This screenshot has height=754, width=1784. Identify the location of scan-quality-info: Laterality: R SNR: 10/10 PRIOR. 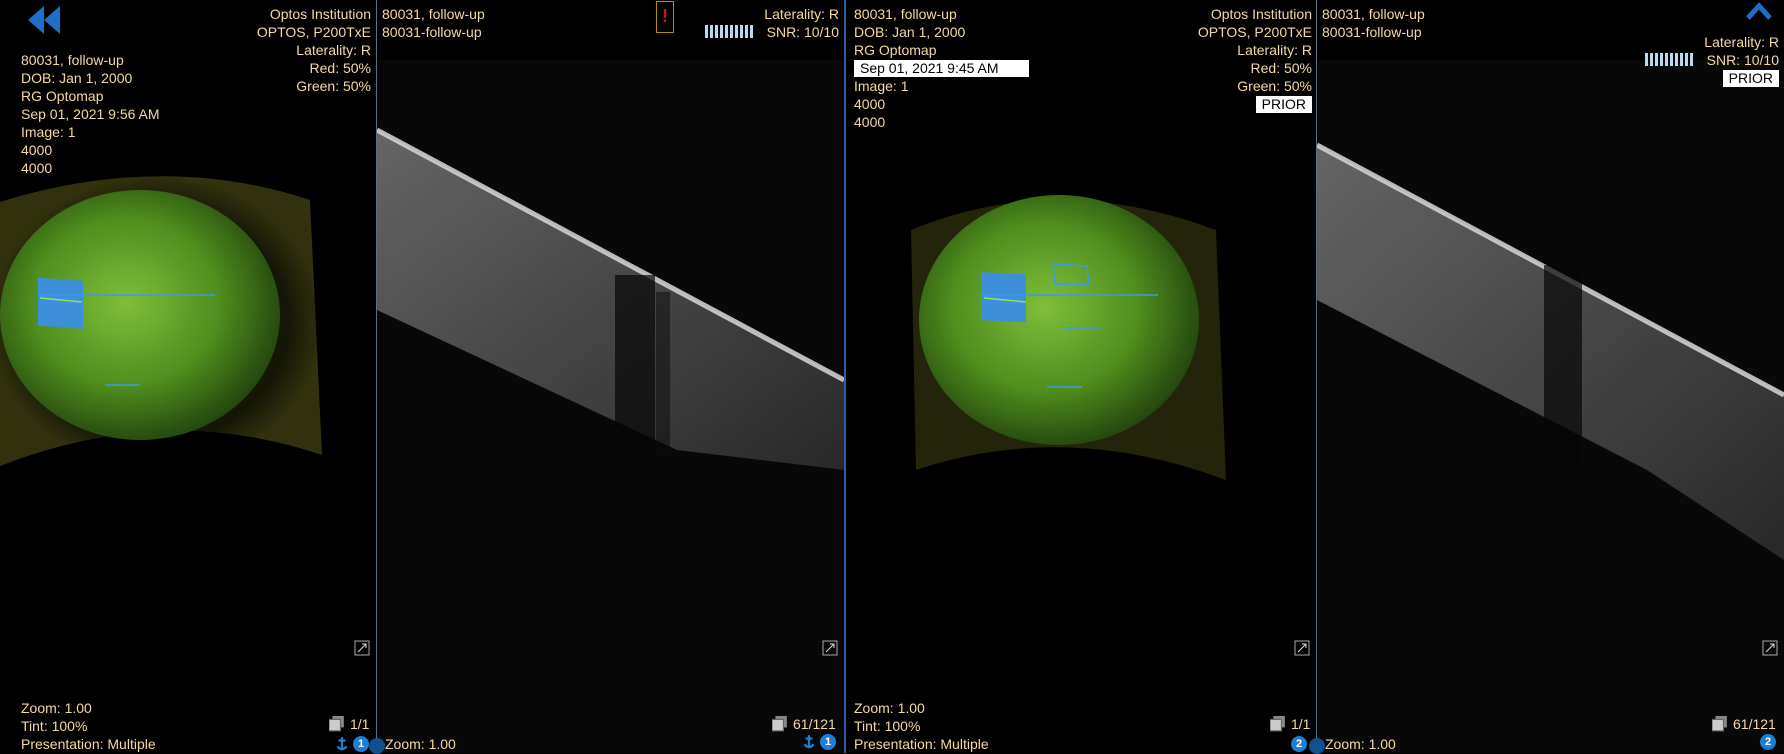
(1711, 60).